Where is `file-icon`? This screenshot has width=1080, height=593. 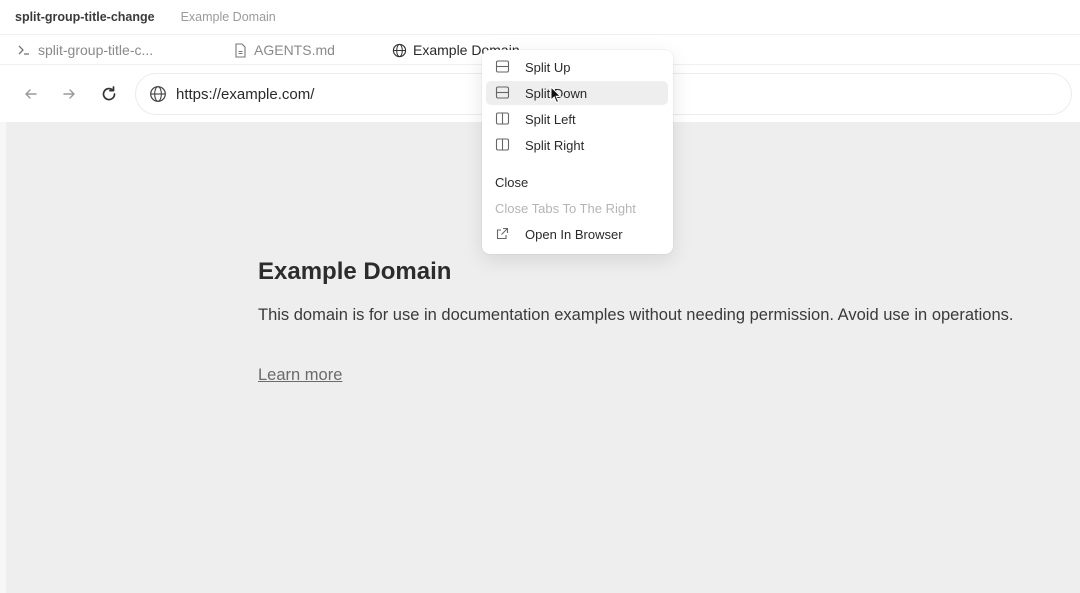 file-icon is located at coordinates (240, 50).